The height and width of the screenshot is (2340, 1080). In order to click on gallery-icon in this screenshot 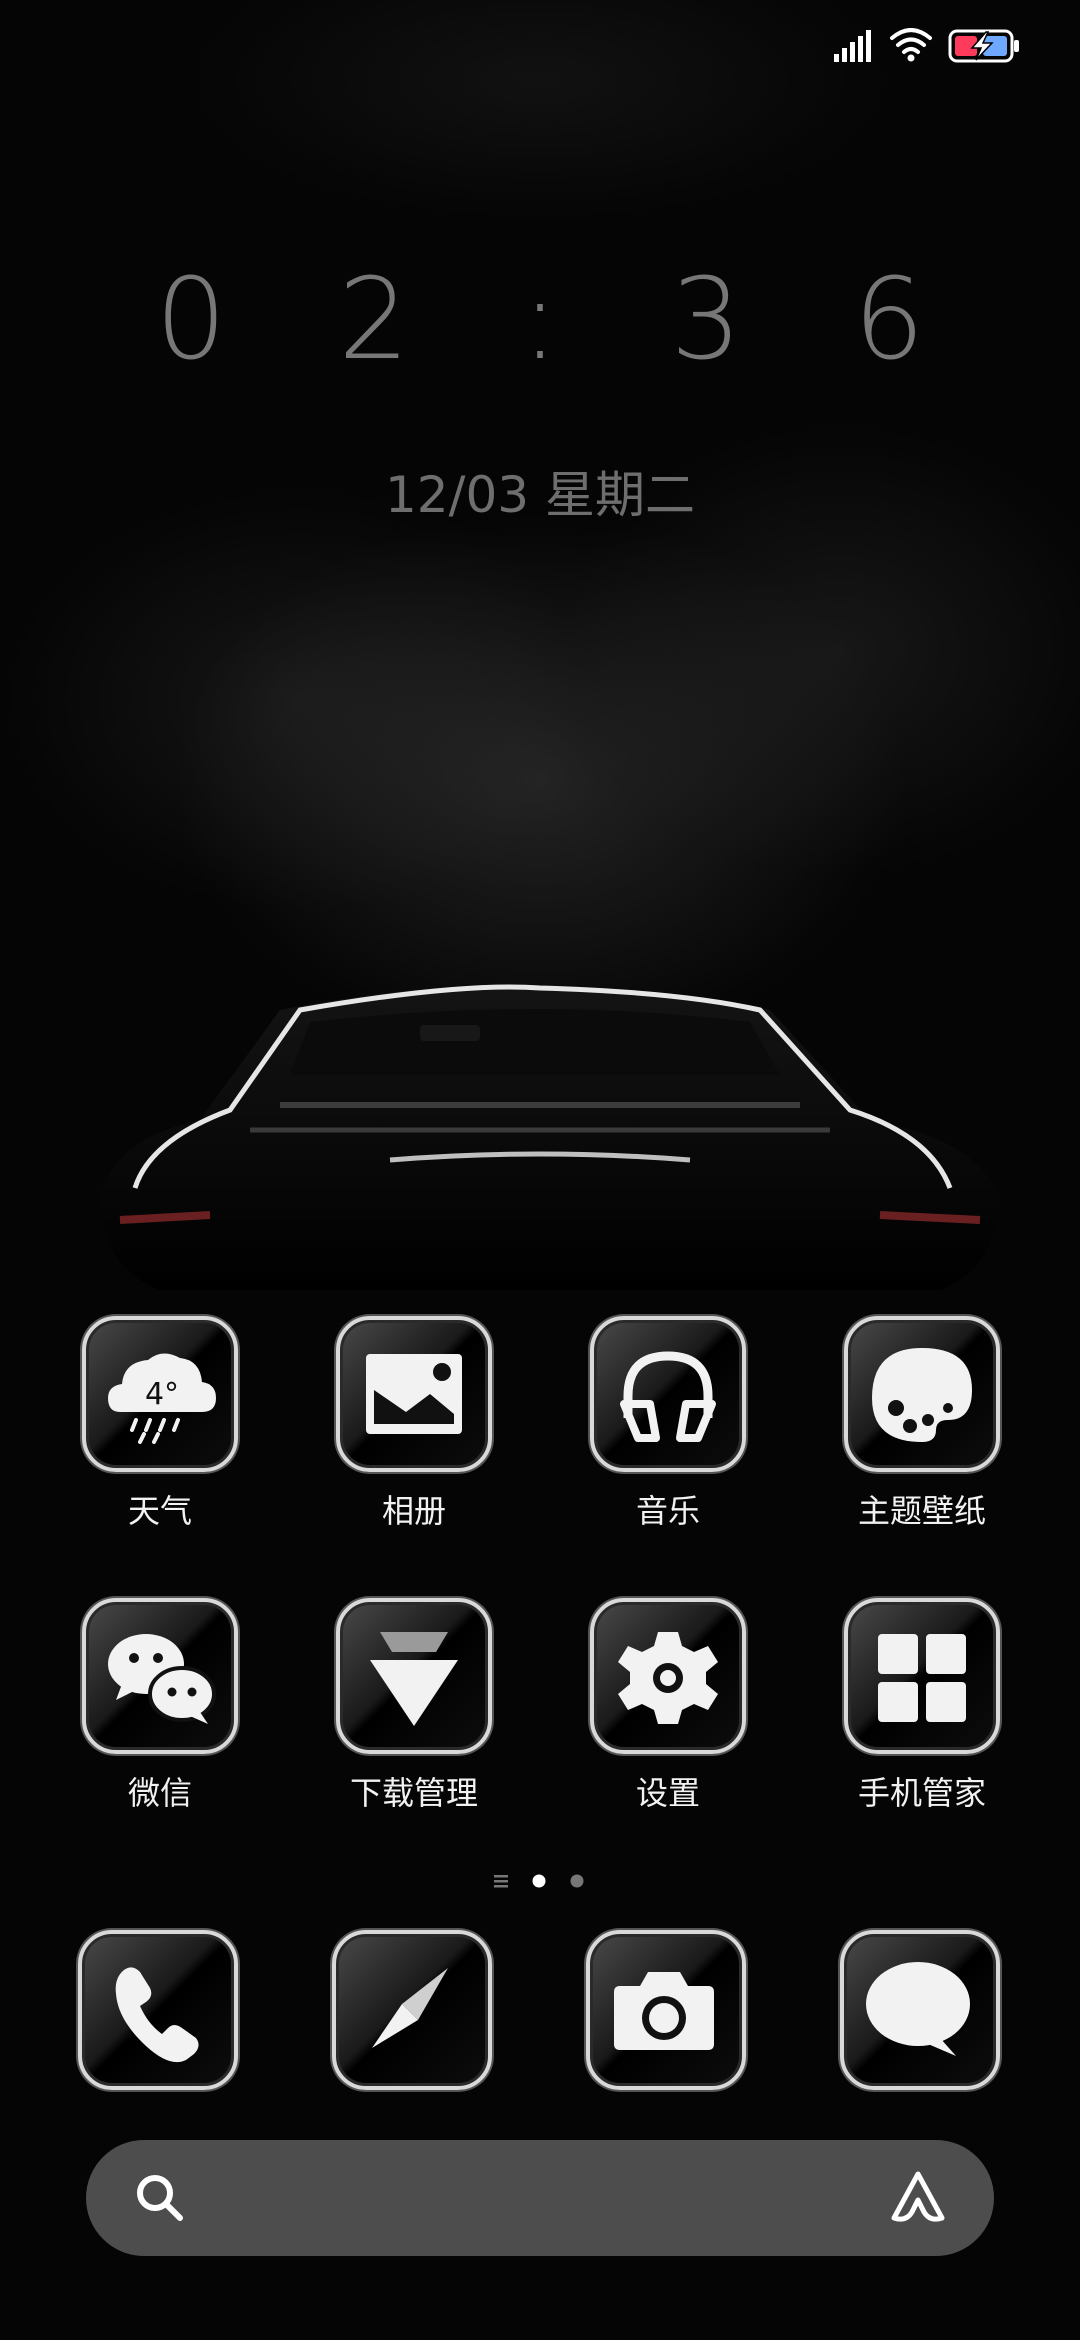, I will do `click(414, 1394)`.